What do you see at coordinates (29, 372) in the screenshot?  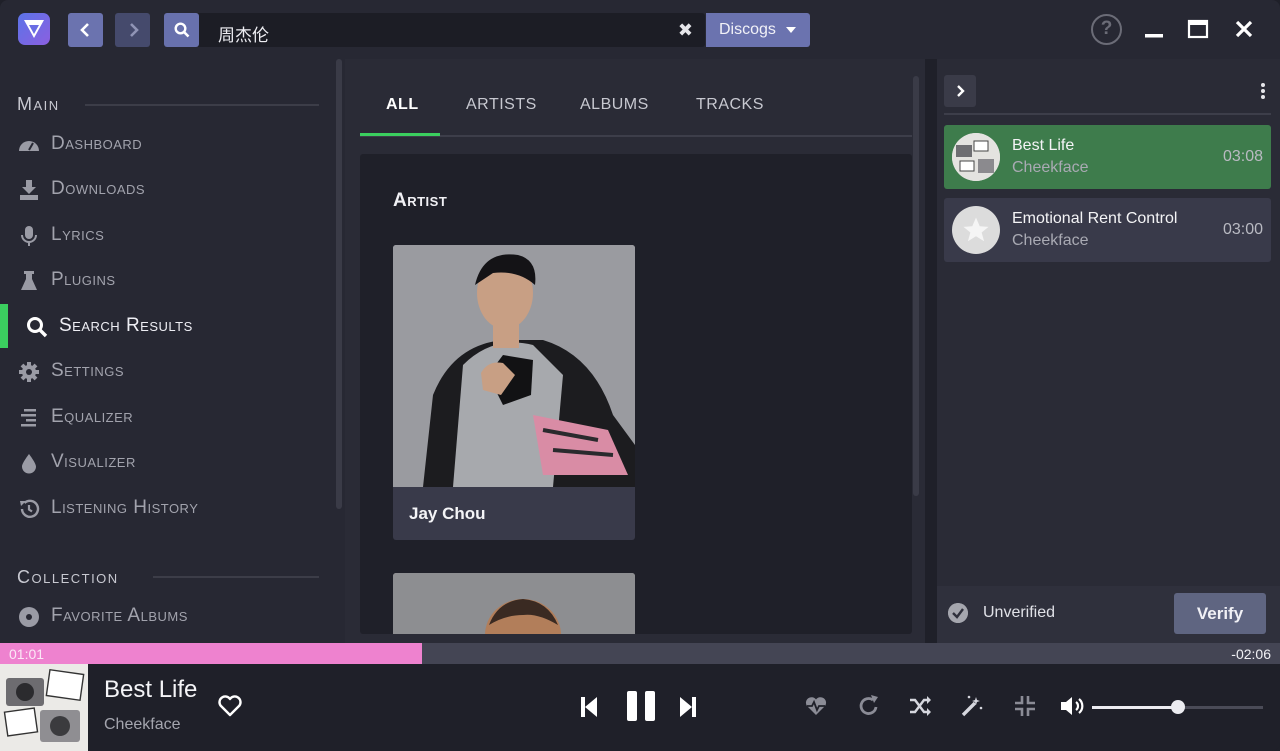 I see `gear-icon` at bounding box center [29, 372].